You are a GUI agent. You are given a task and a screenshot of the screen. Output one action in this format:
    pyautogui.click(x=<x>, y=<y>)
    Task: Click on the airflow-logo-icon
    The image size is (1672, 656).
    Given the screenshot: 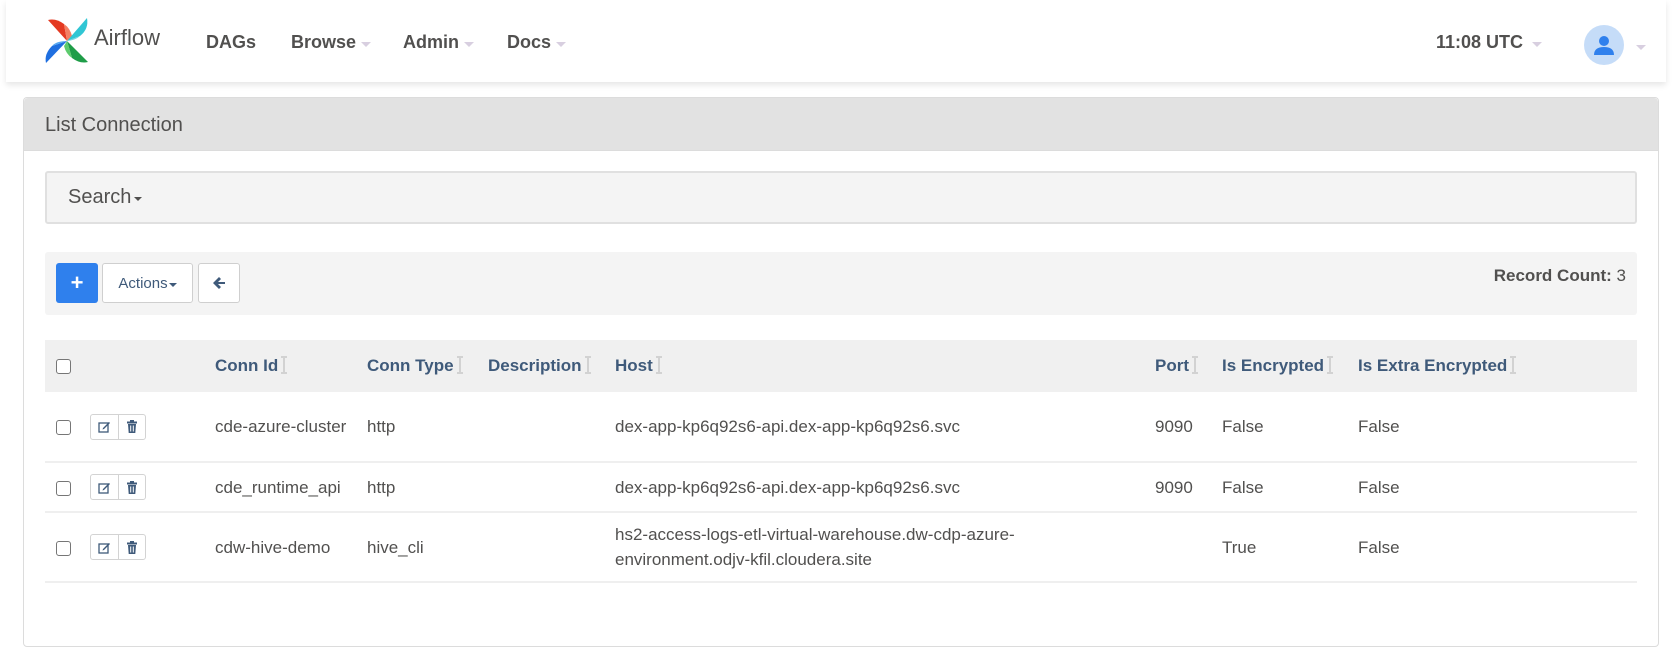 What is the action you would take?
    pyautogui.click(x=66, y=40)
    